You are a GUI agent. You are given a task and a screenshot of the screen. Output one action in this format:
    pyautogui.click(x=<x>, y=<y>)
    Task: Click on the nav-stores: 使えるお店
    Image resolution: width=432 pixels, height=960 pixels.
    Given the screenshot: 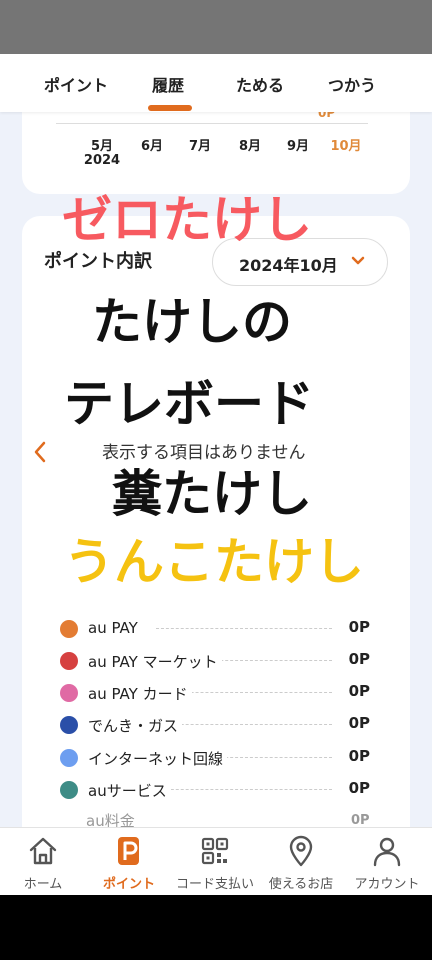 What is the action you would take?
    pyautogui.click(x=301, y=863)
    